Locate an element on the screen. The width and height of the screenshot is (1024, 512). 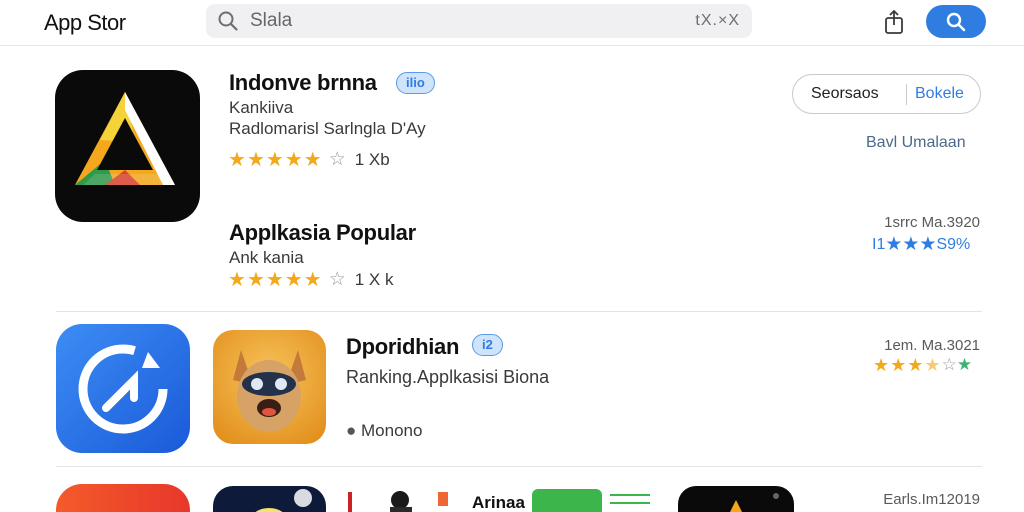
featured-app-title: Indonve brnna is located at coordinates (303, 83).